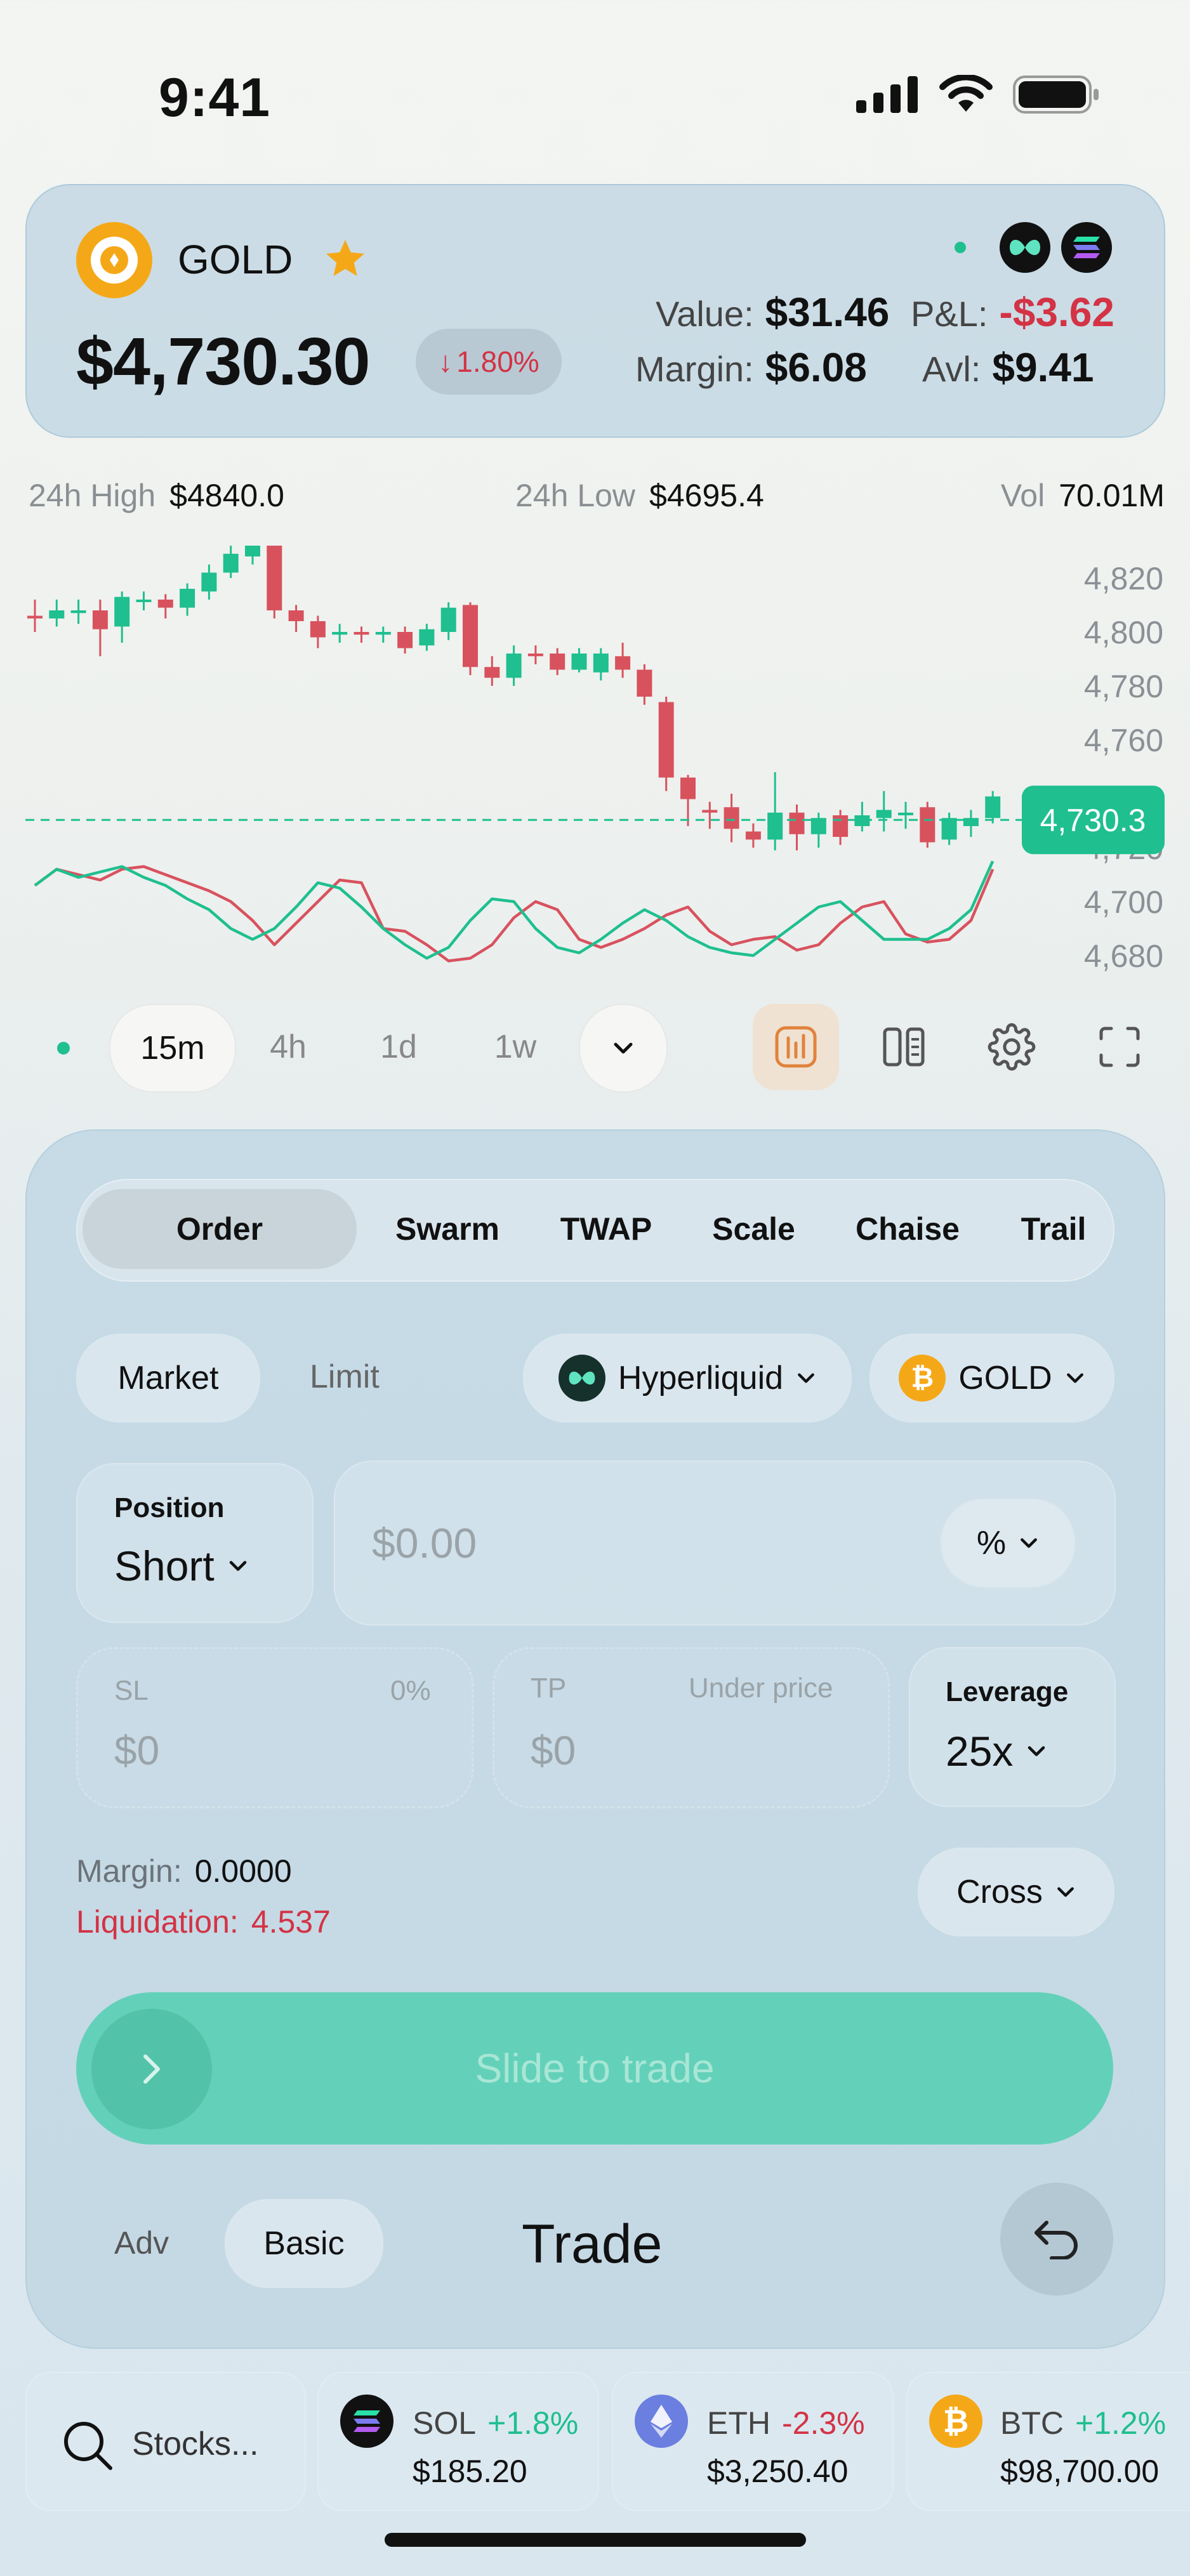 The height and width of the screenshot is (2576, 1190). Describe the element at coordinates (398, 1047) in the screenshot. I see `timeframe-1d: 1d` at that location.